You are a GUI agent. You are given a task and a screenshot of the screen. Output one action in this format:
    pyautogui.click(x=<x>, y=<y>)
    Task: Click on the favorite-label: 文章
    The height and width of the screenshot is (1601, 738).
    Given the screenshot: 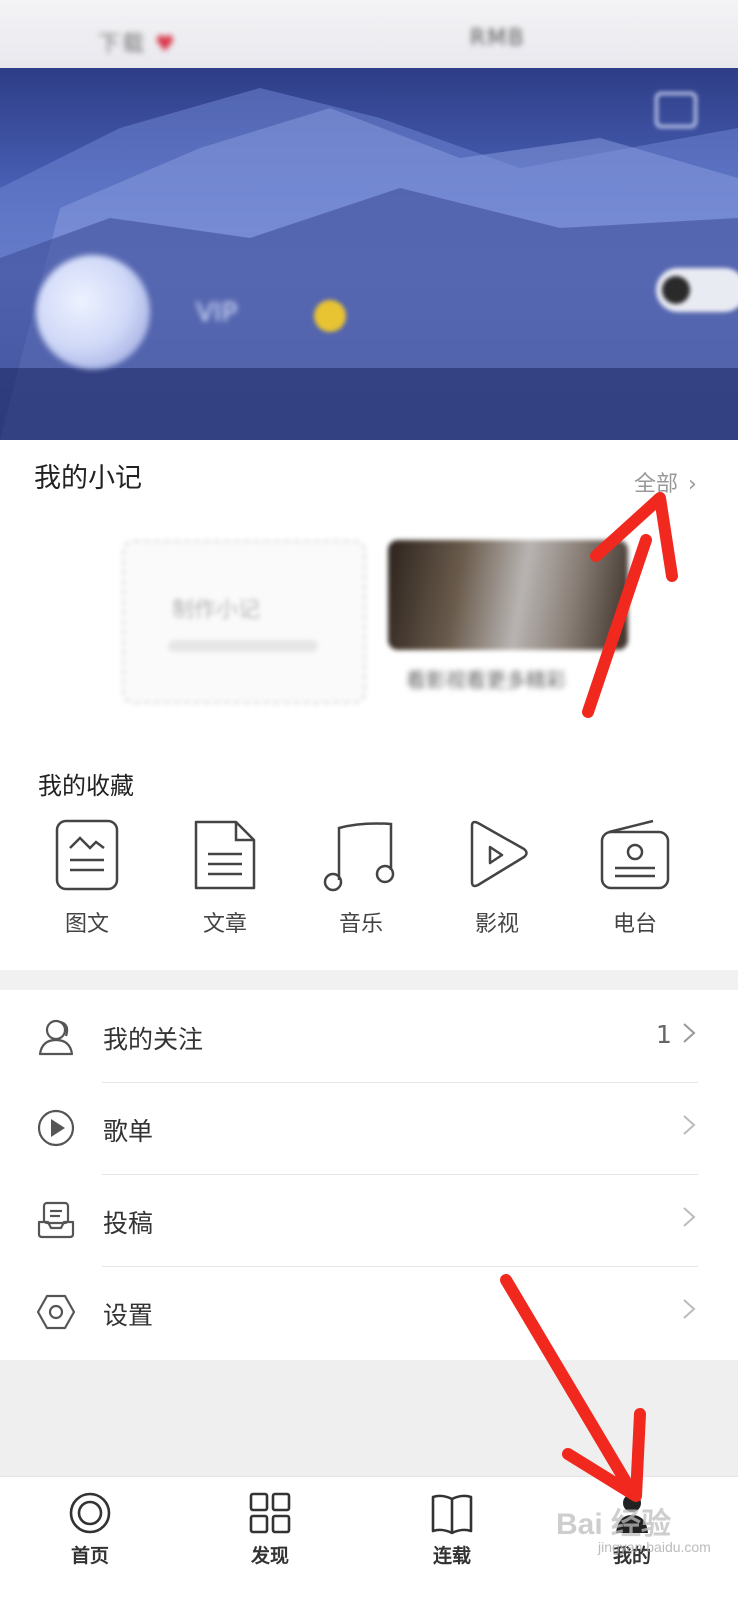 What is the action you would take?
    pyautogui.click(x=224, y=924)
    